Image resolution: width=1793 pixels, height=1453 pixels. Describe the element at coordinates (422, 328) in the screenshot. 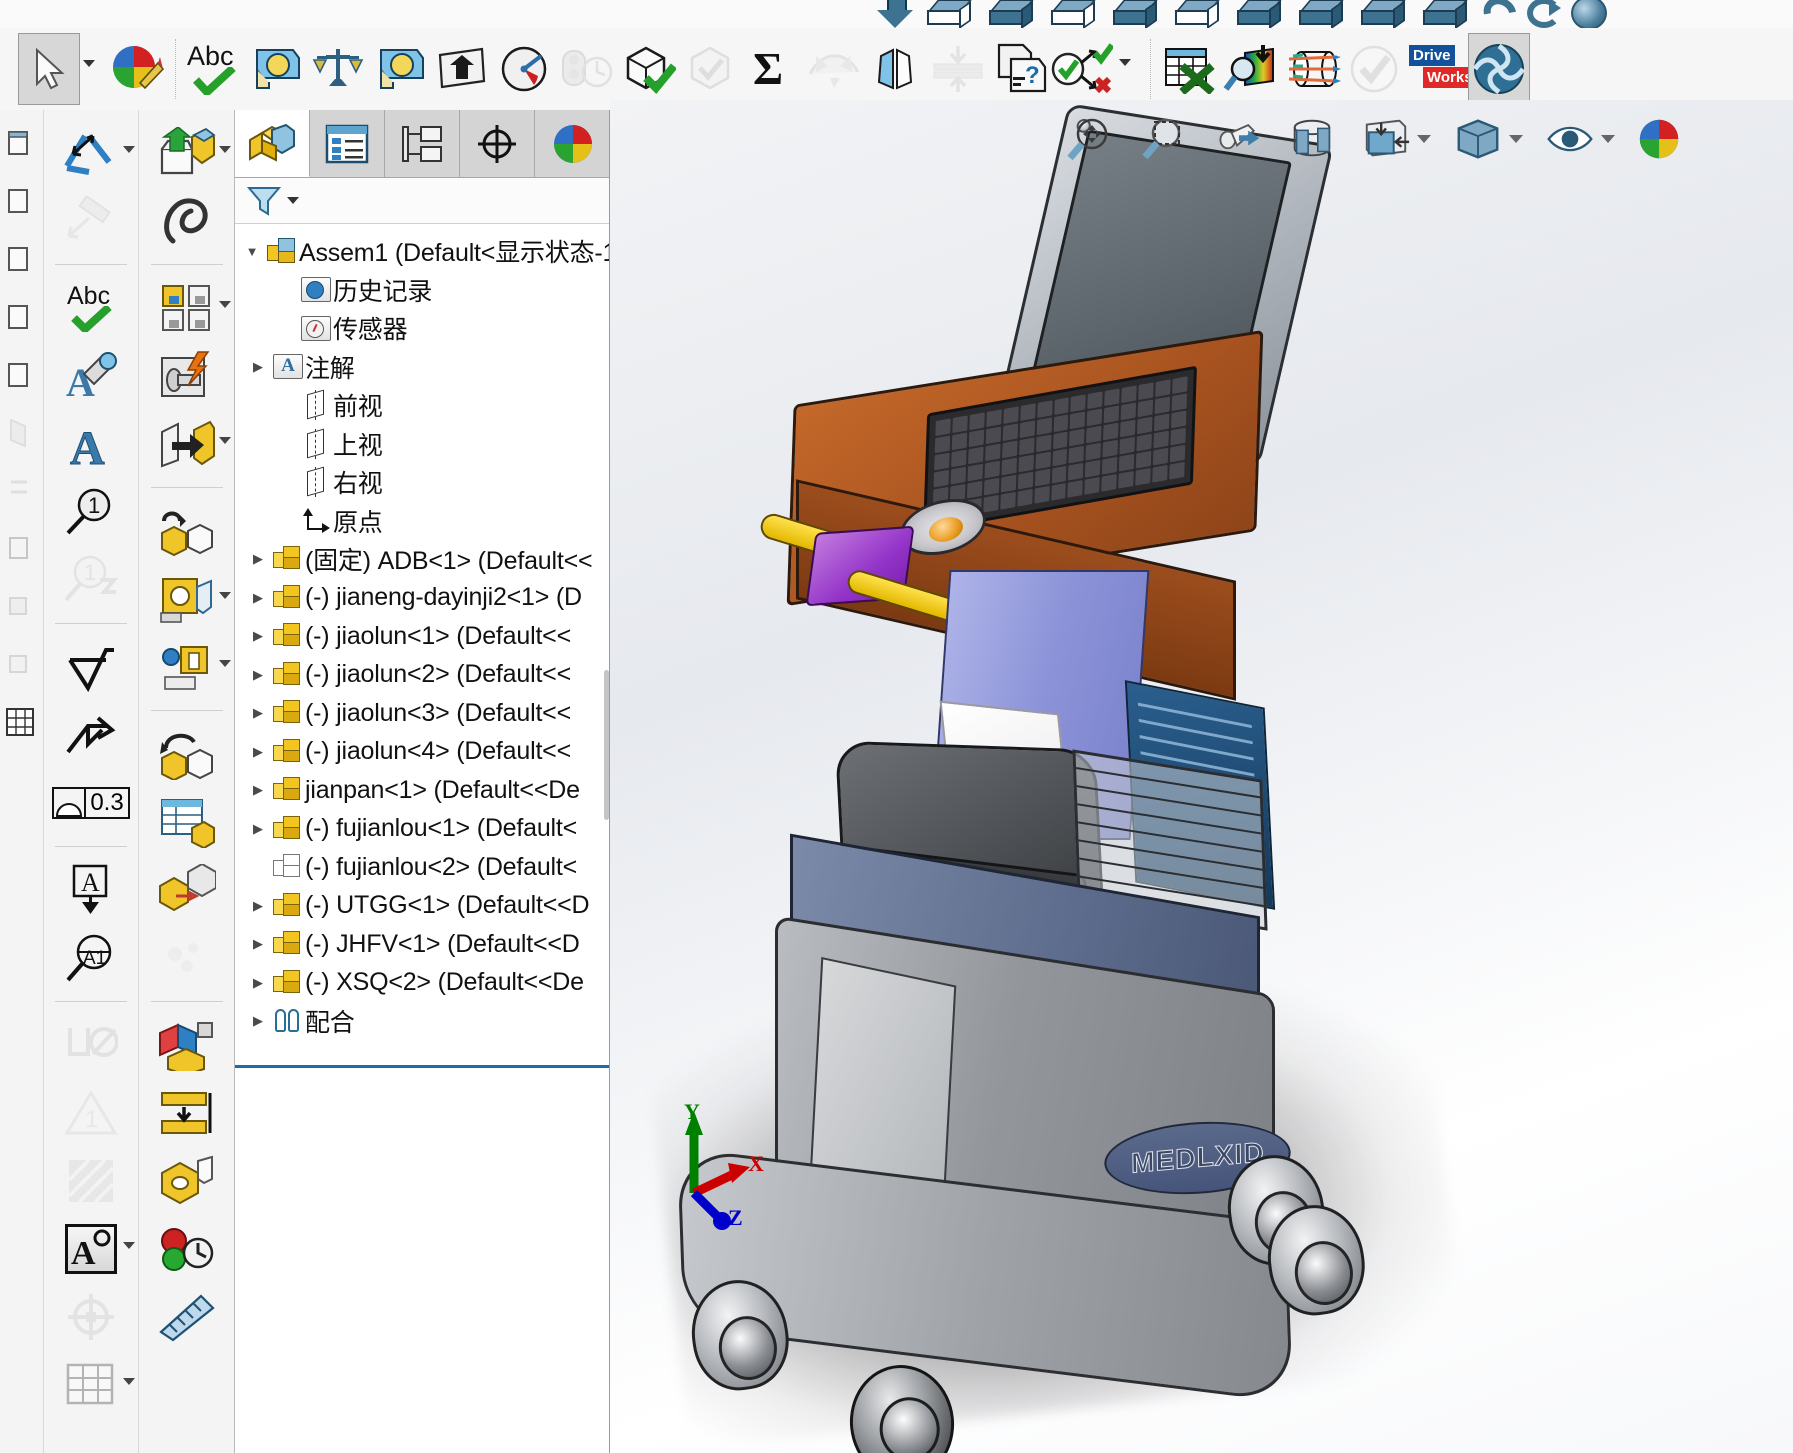

I see `tree-item-sensors: 传感器` at that location.